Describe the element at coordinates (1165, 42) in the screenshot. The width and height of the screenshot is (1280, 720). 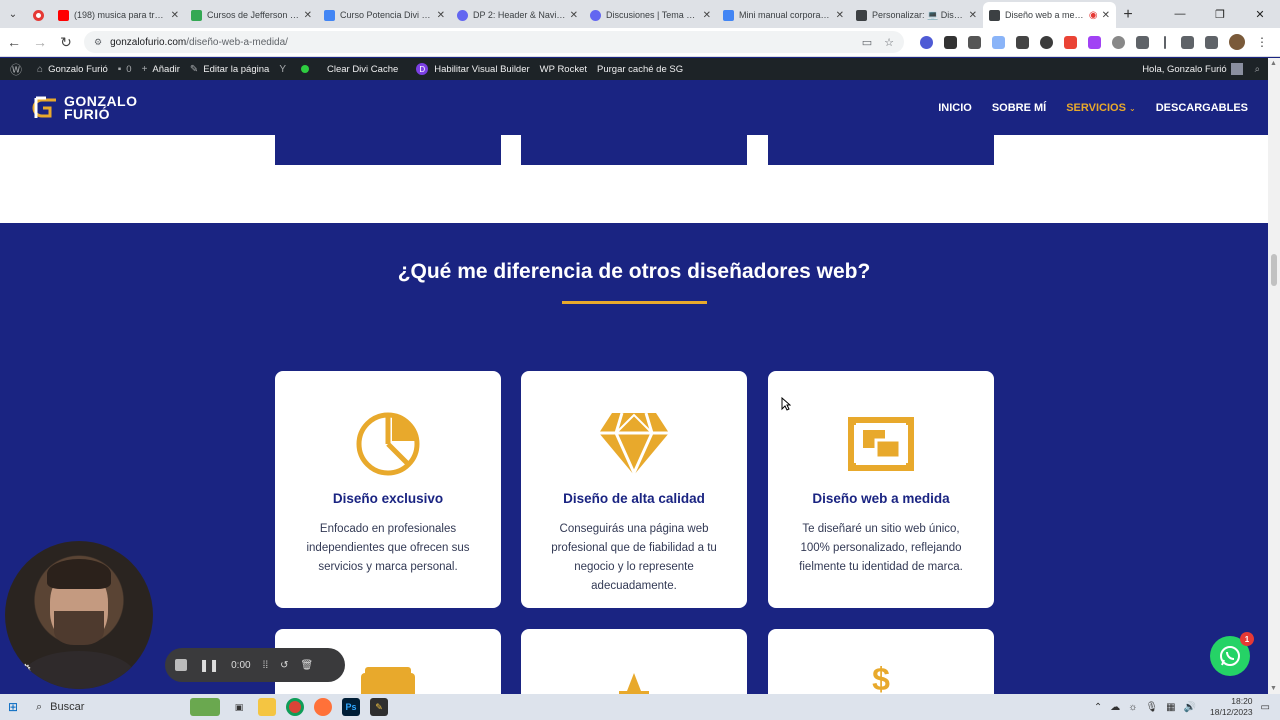
I see `media-control-icon` at that location.